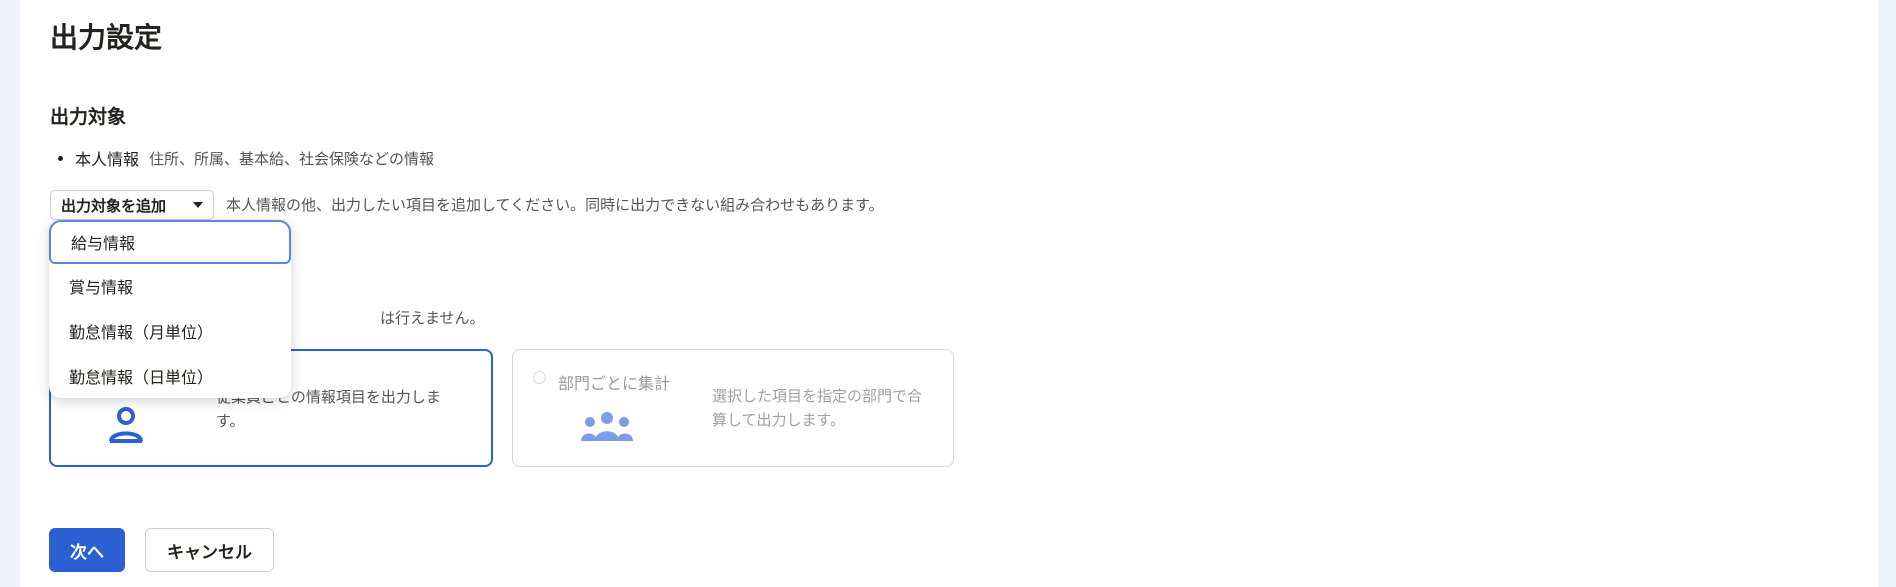 The image size is (1896, 587). What do you see at coordinates (292, 158) in the screenshot?
I see `output-target-item-description: 住所、所属、基本給、社会保険などの情報` at bounding box center [292, 158].